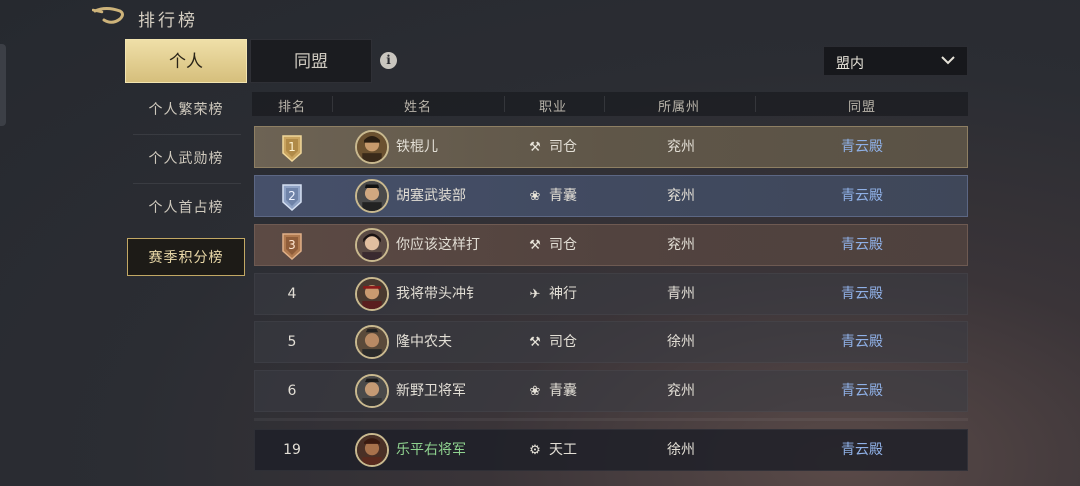  What do you see at coordinates (610, 104) in the screenshot?
I see `table-header: 排名 姓名 职业 所属州 同盟` at bounding box center [610, 104].